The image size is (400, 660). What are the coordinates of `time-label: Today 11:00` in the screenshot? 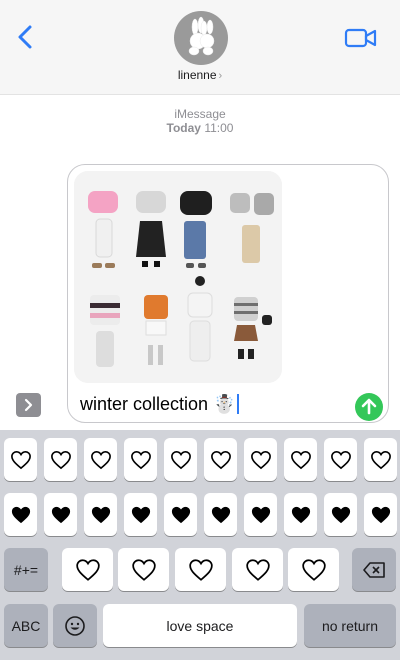 It's located at (200, 128).